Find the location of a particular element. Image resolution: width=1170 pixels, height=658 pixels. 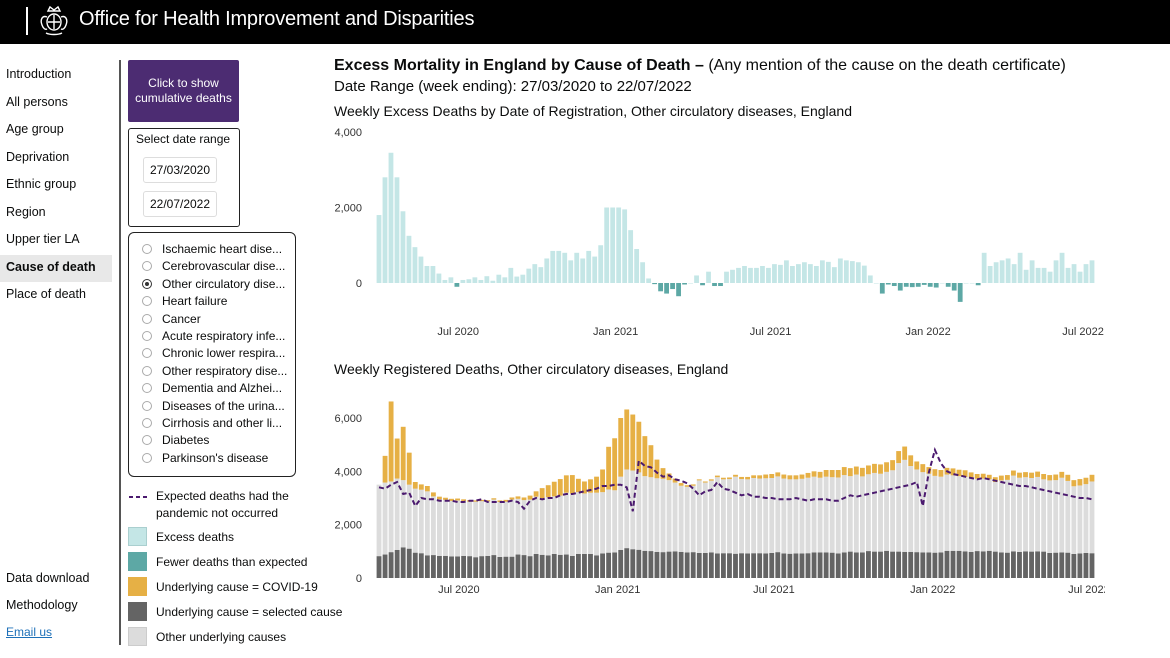

radio-option: Cancer is located at coordinates (218, 319).